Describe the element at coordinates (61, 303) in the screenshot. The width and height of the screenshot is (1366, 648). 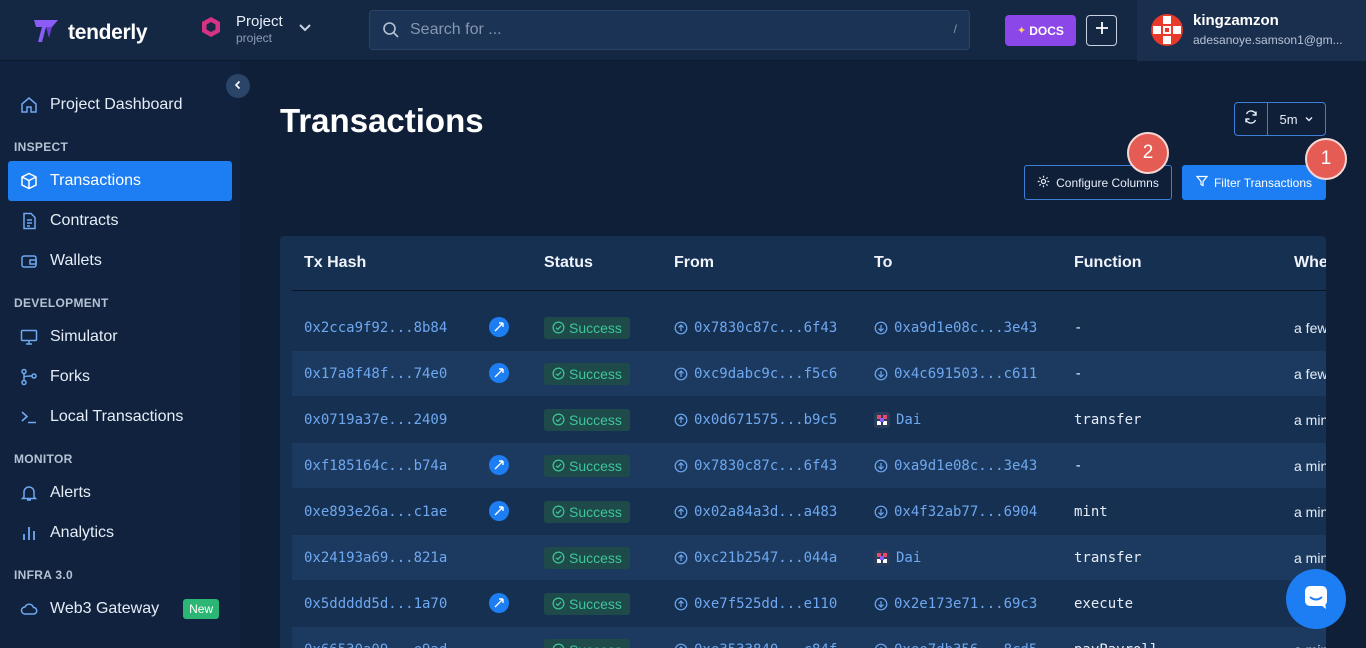
I see `section-label-development: DEVELOPMENT` at that location.